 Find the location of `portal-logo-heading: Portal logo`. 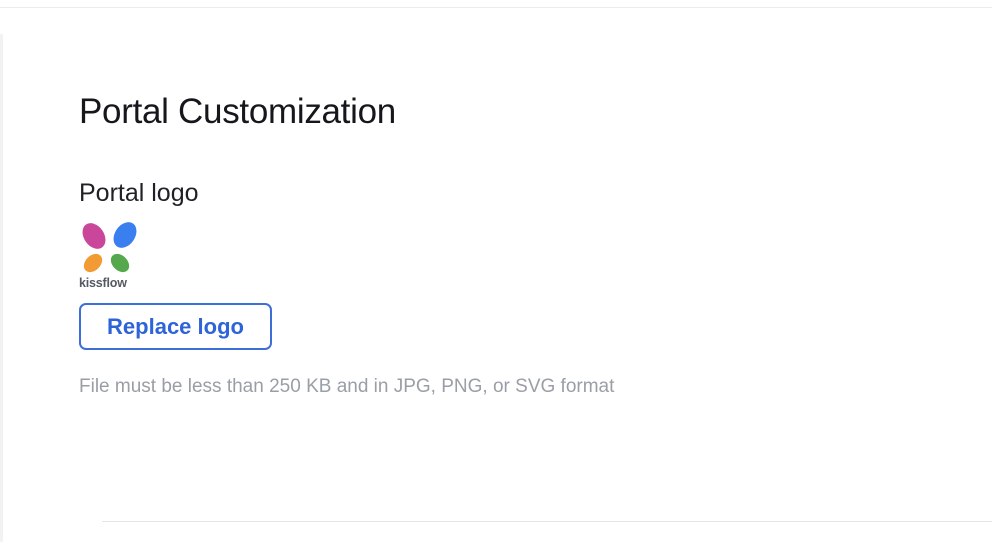

portal-logo-heading: Portal logo is located at coordinates (139, 193).